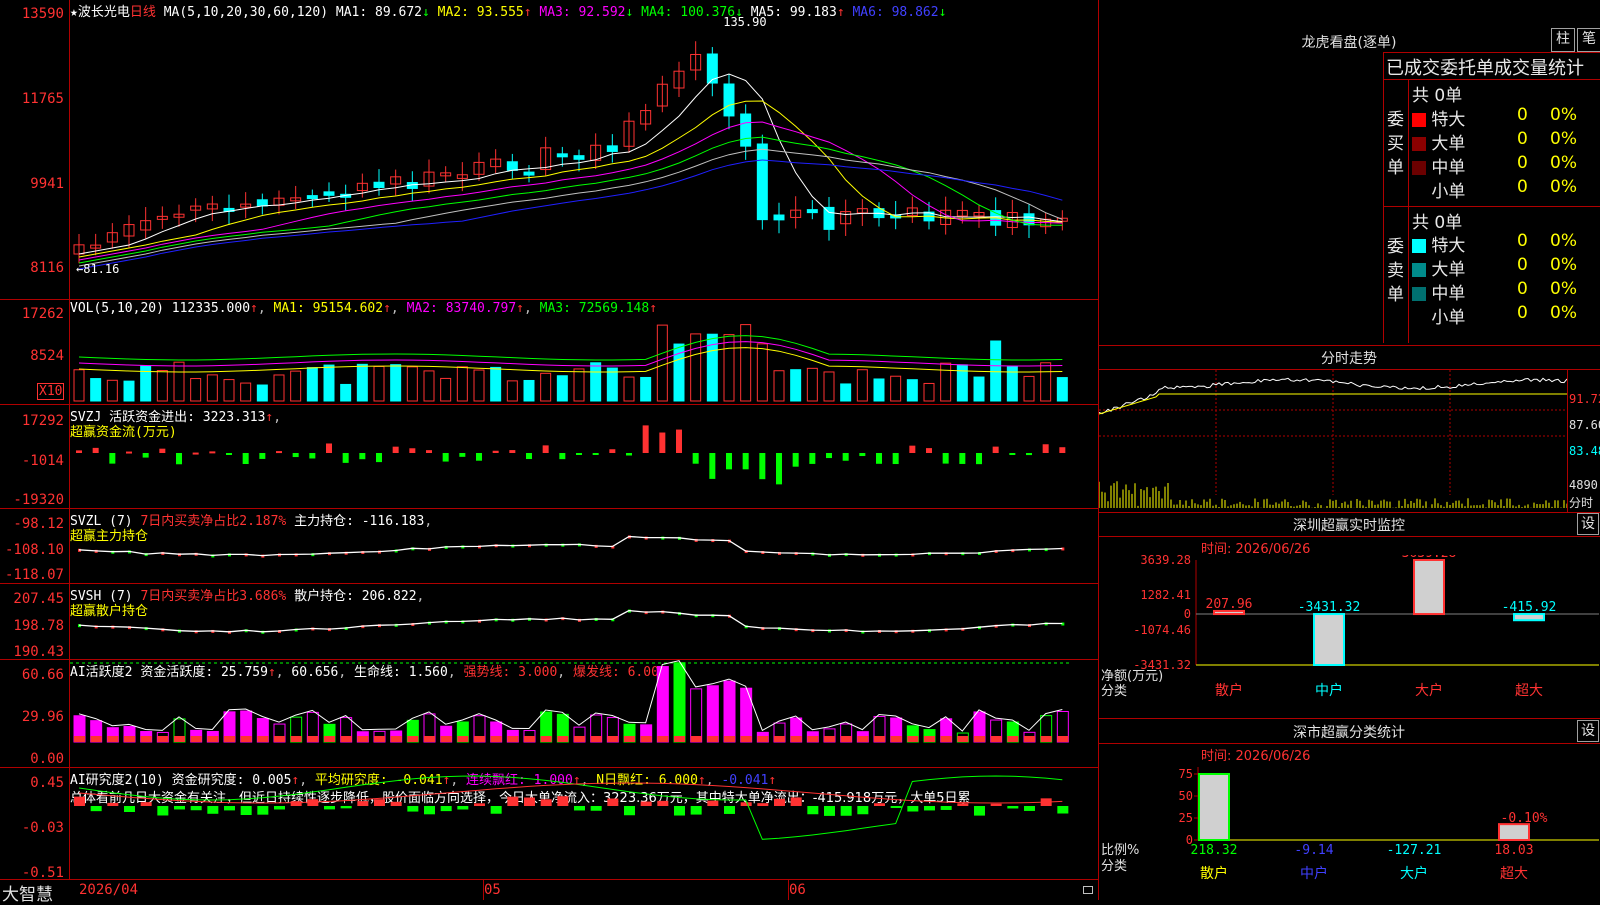 The height and width of the screenshot is (905, 1600). What do you see at coordinates (1563, 40) in the screenshot?
I see `bar-mode-button: 柱` at bounding box center [1563, 40].